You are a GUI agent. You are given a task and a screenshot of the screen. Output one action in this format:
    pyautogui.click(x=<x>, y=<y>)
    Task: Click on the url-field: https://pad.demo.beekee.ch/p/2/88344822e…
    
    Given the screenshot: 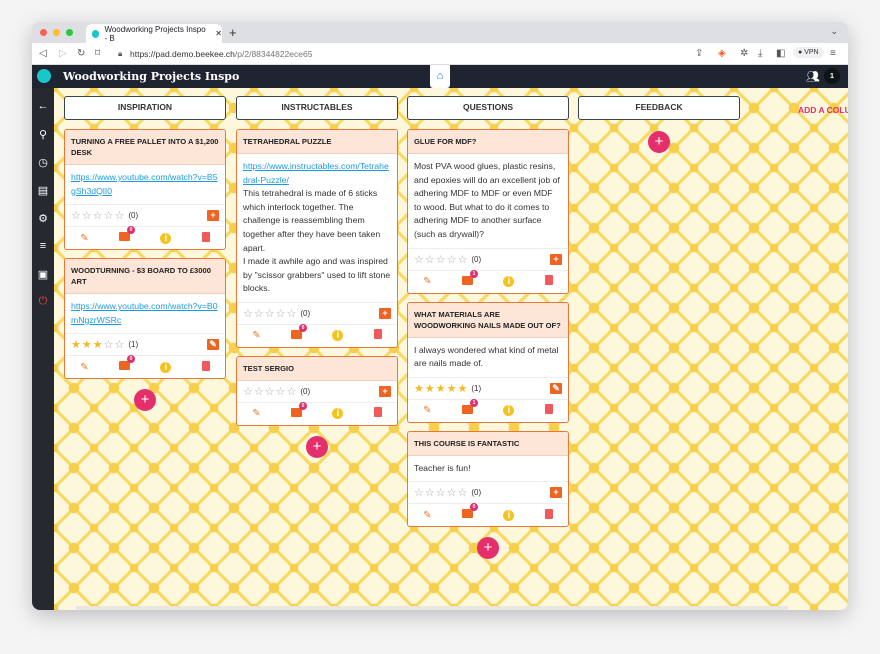 What is the action you would take?
    pyautogui.click(x=221, y=54)
    